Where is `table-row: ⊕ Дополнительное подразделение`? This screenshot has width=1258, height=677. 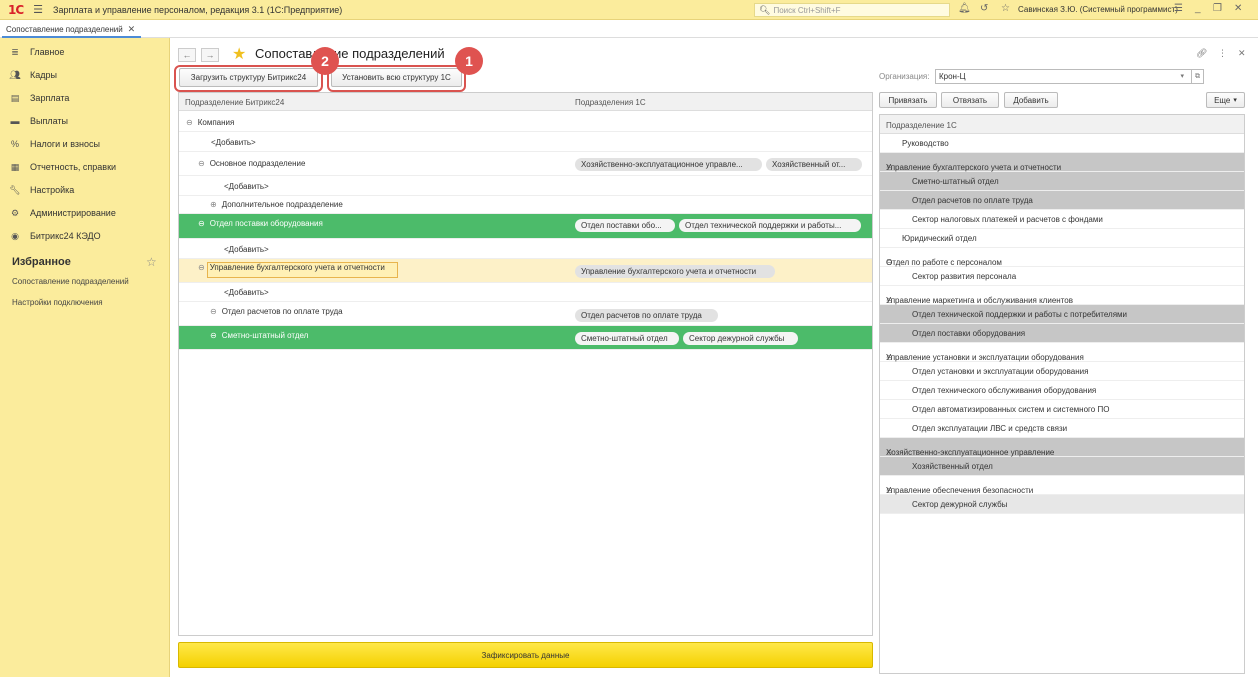 table-row: ⊕ Дополнительное подразделение is located at coordinates (525, 205).